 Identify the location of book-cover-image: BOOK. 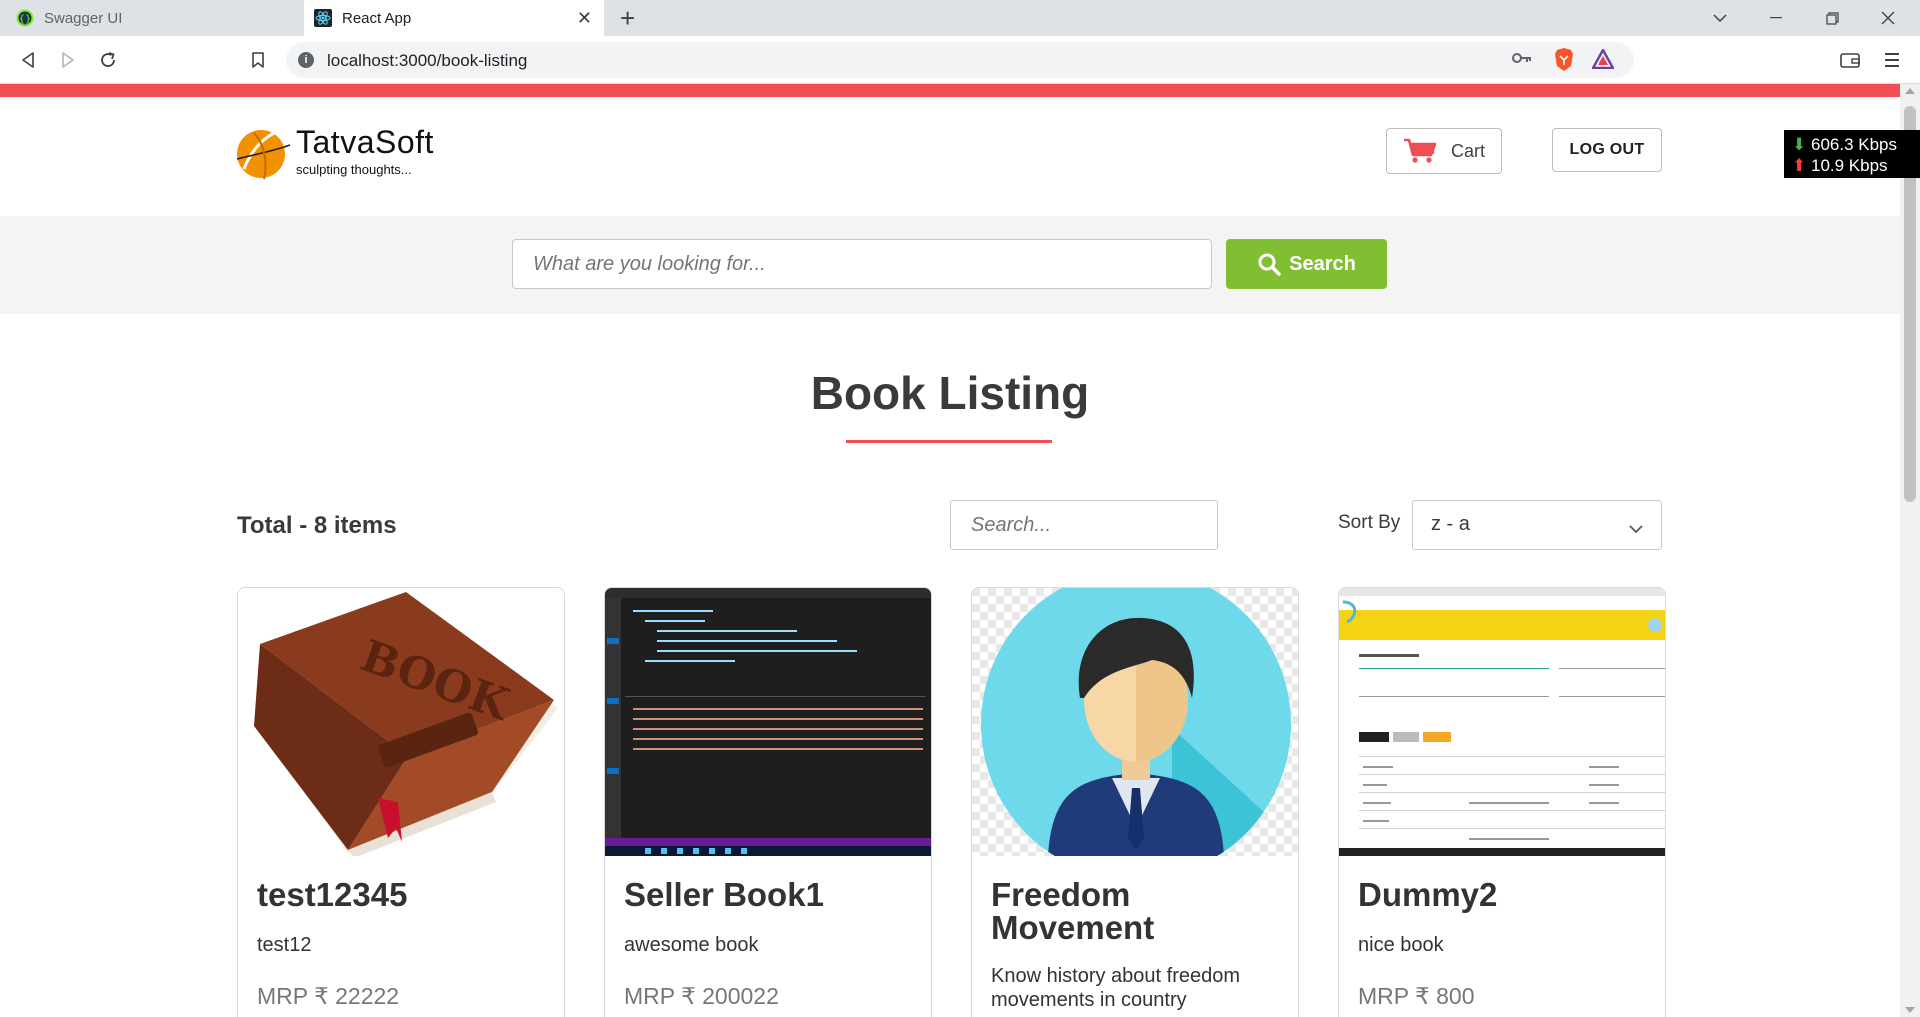
(401, 722).